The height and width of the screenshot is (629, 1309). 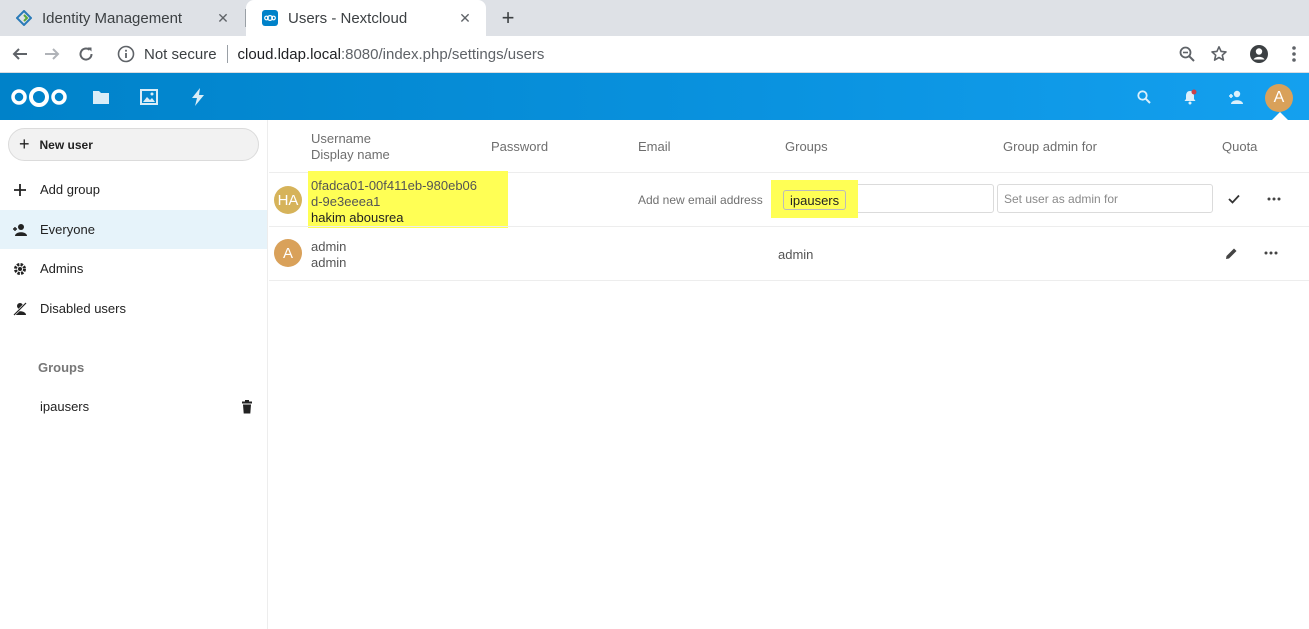 I want to click on column-header-display-name: Display name, so click(x=350, y=154).